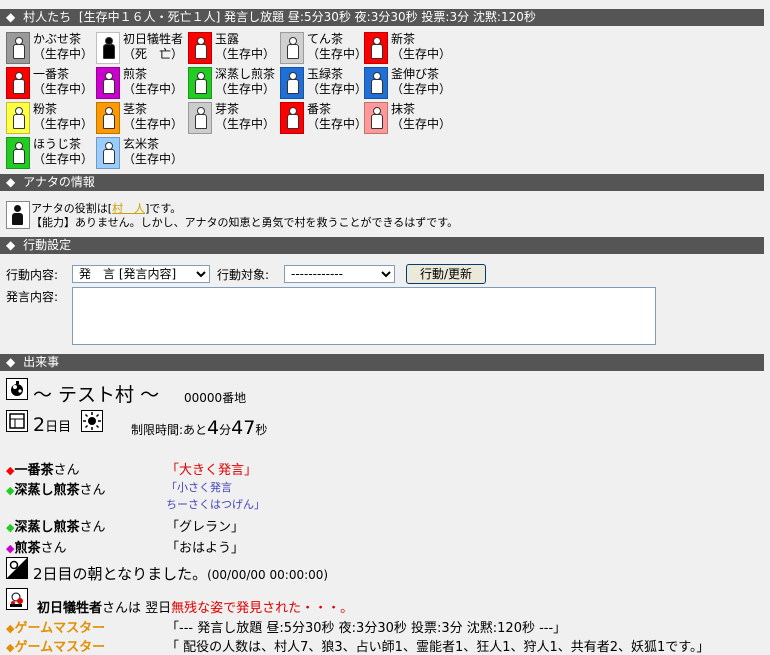 Image resolution: width=770 pixels, height=655 pixels. What do you see at coordinates (364, 316) in the screenshot?
I see `speech-textarea` at bounding box center [364, 316].